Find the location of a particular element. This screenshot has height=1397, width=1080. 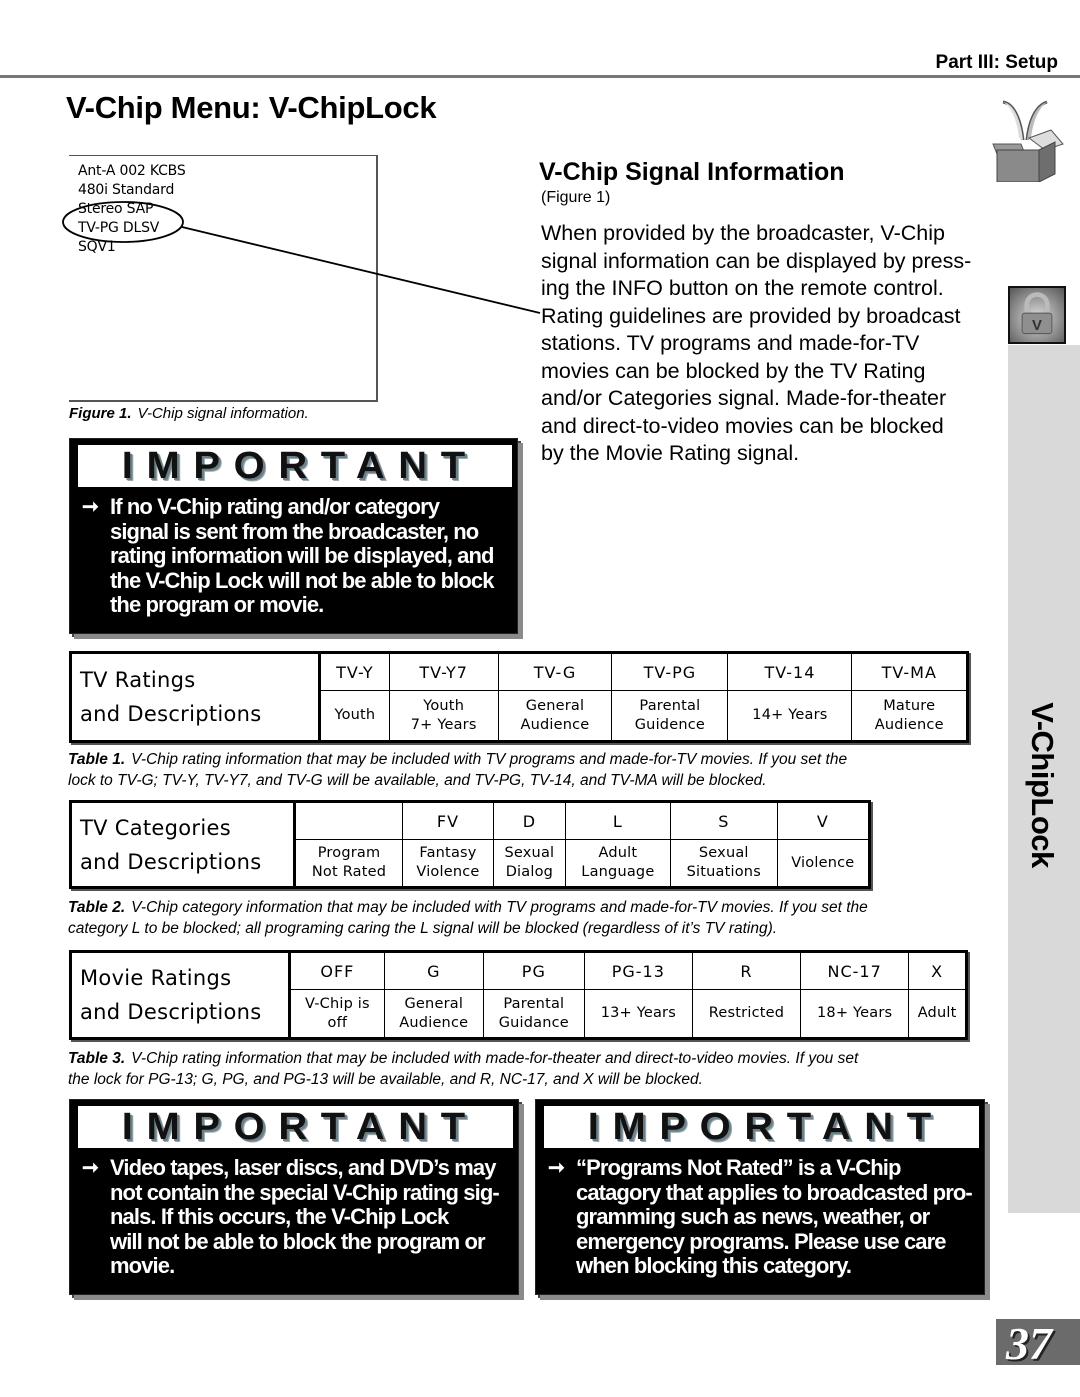

padlock-v-icon: V is located at coordinates (1037, 315).